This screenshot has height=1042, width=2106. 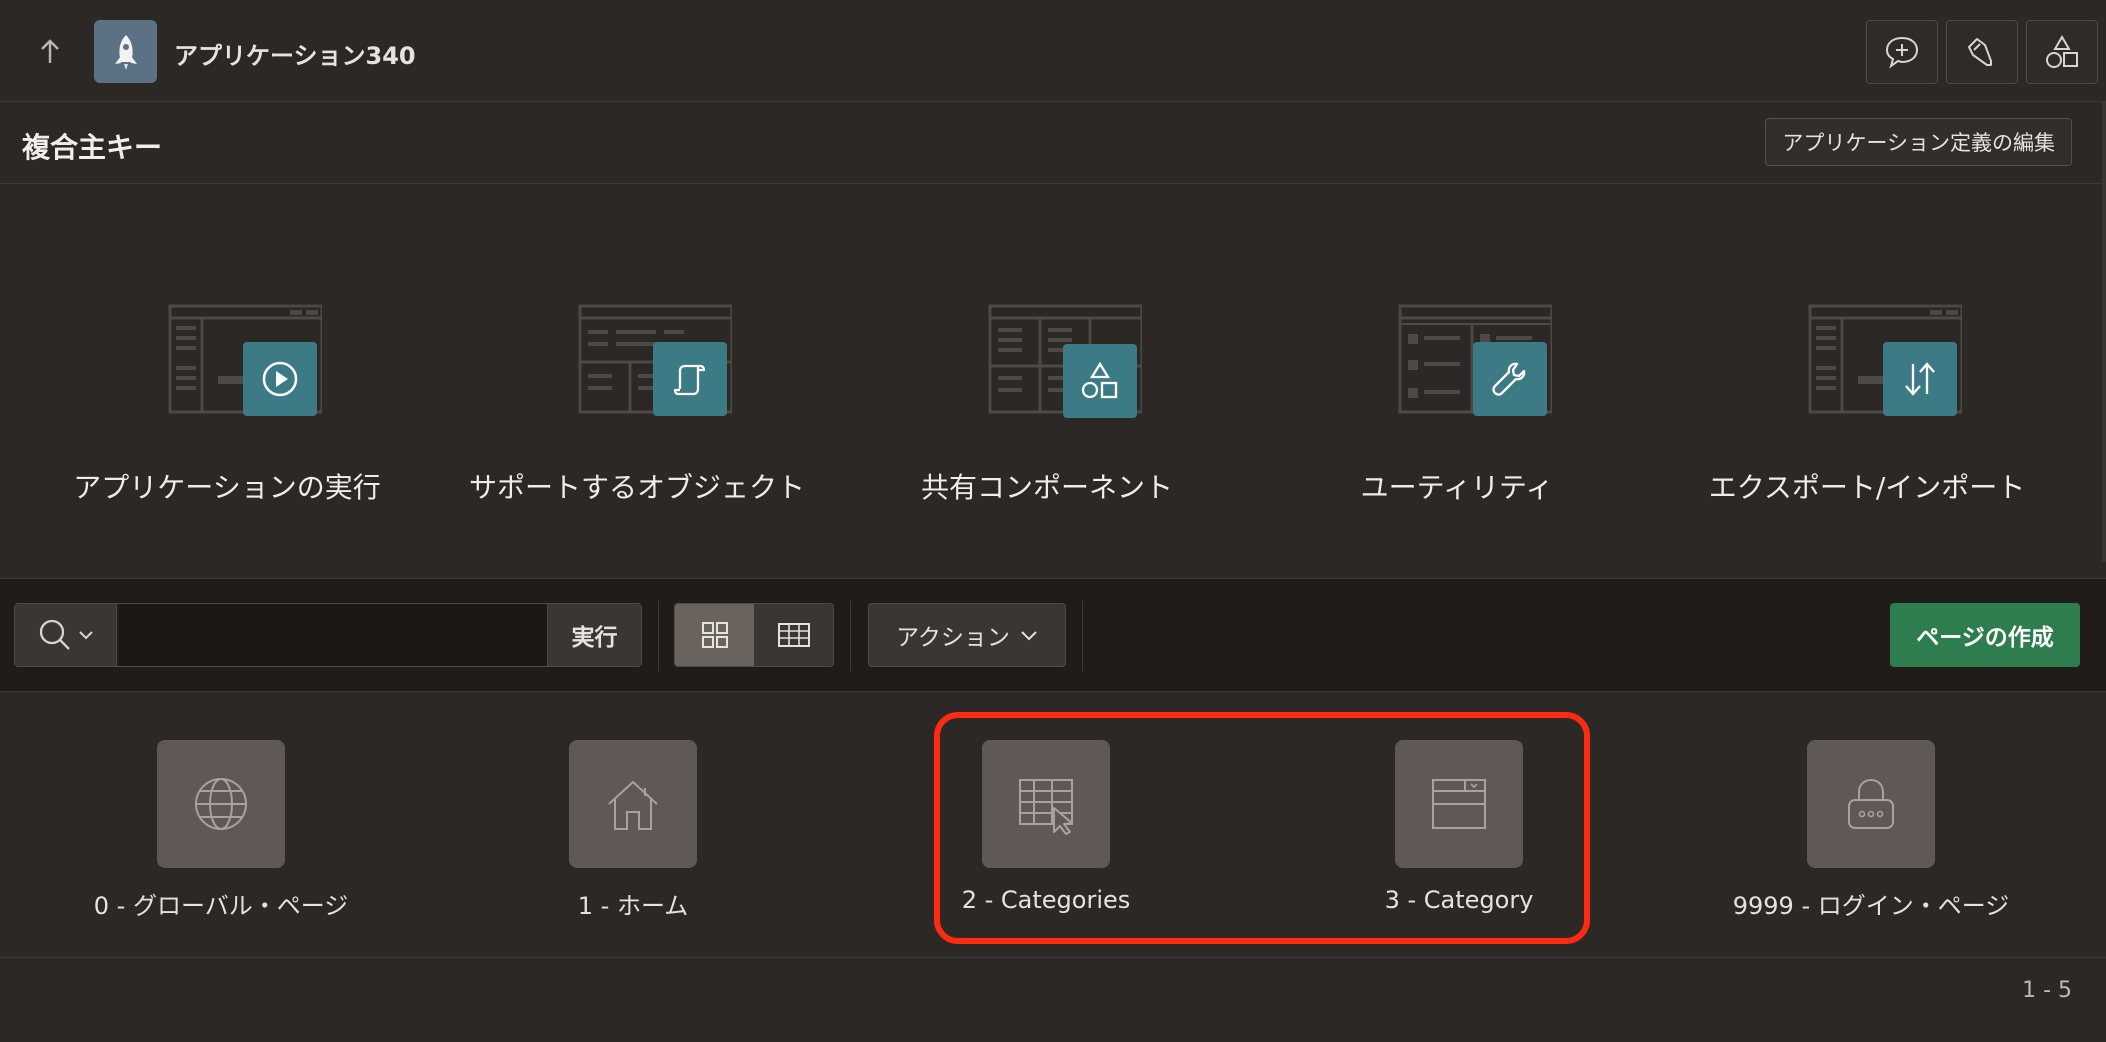 I want to click on page-item: 1 - ホーム, so click(x=618, y=825).